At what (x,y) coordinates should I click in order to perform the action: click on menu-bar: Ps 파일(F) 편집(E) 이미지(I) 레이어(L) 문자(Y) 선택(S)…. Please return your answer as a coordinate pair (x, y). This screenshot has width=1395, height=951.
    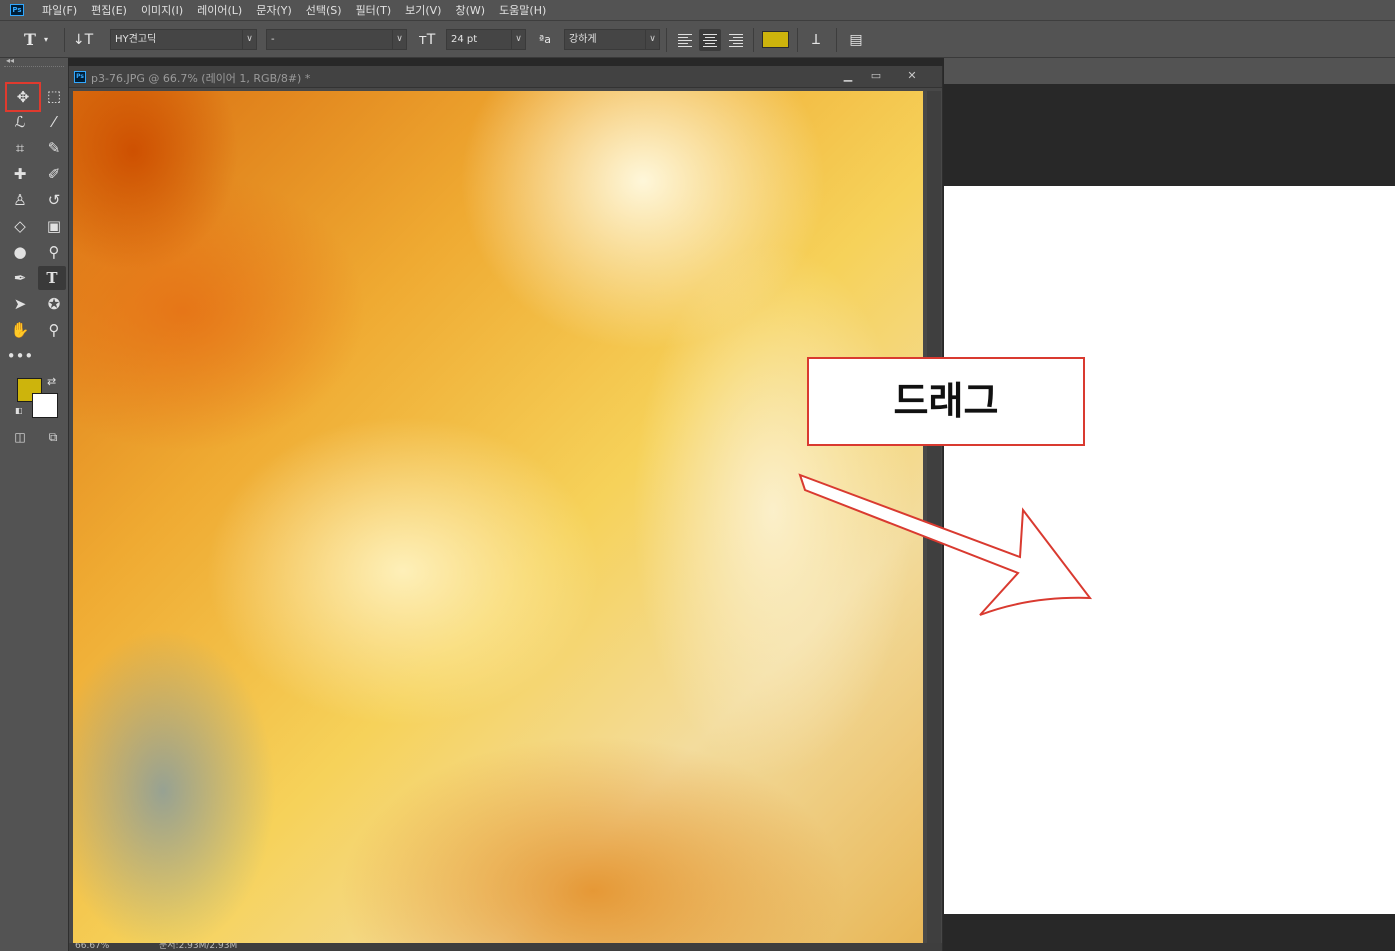
    Looking at the image, I should click on (697, 10).